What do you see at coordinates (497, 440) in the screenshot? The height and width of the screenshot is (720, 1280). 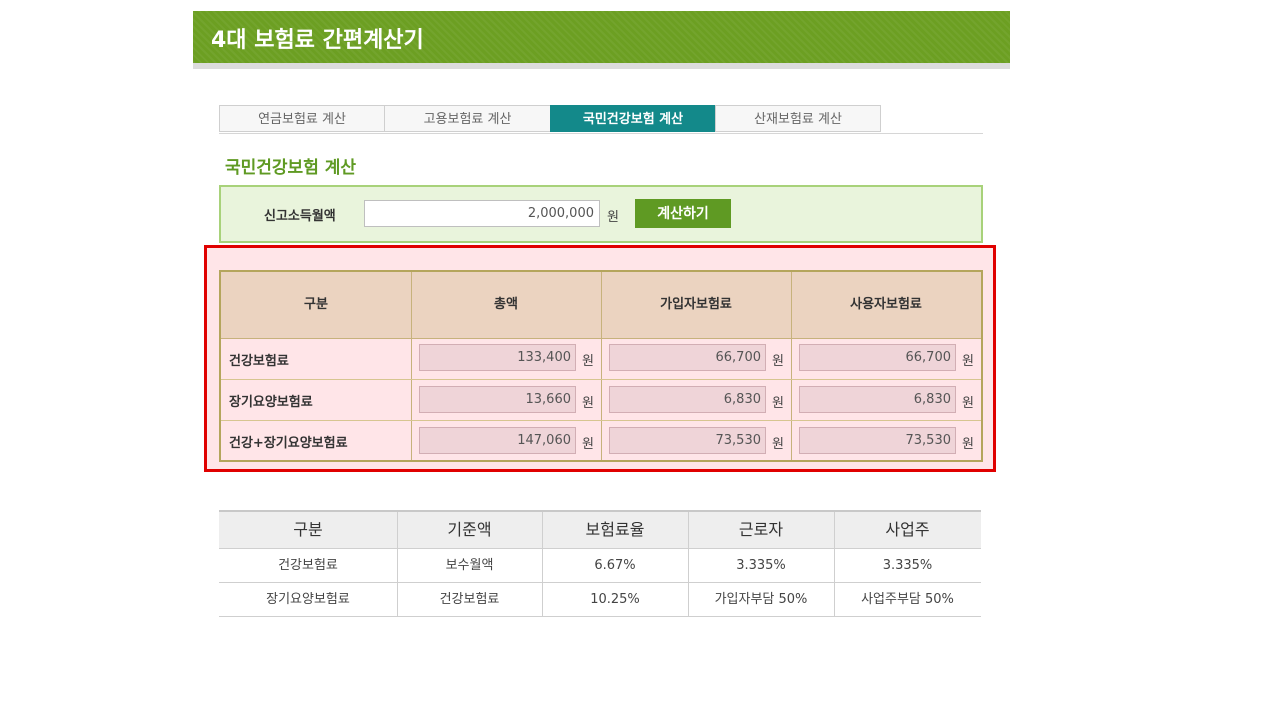 I see `combined-total-value: 147,060` at bounding box center [497, 440].